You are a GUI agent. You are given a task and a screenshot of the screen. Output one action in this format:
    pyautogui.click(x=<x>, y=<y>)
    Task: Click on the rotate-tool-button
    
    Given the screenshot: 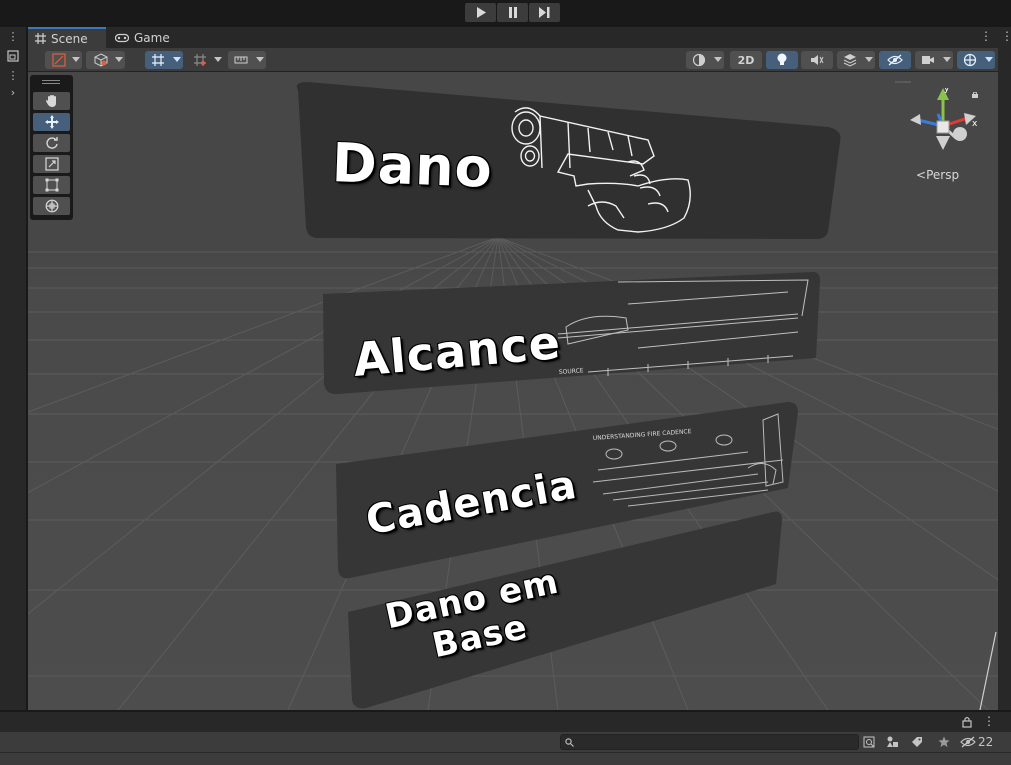 What is the action you would take?
    pyautogui.click(x=51, y=143)
    